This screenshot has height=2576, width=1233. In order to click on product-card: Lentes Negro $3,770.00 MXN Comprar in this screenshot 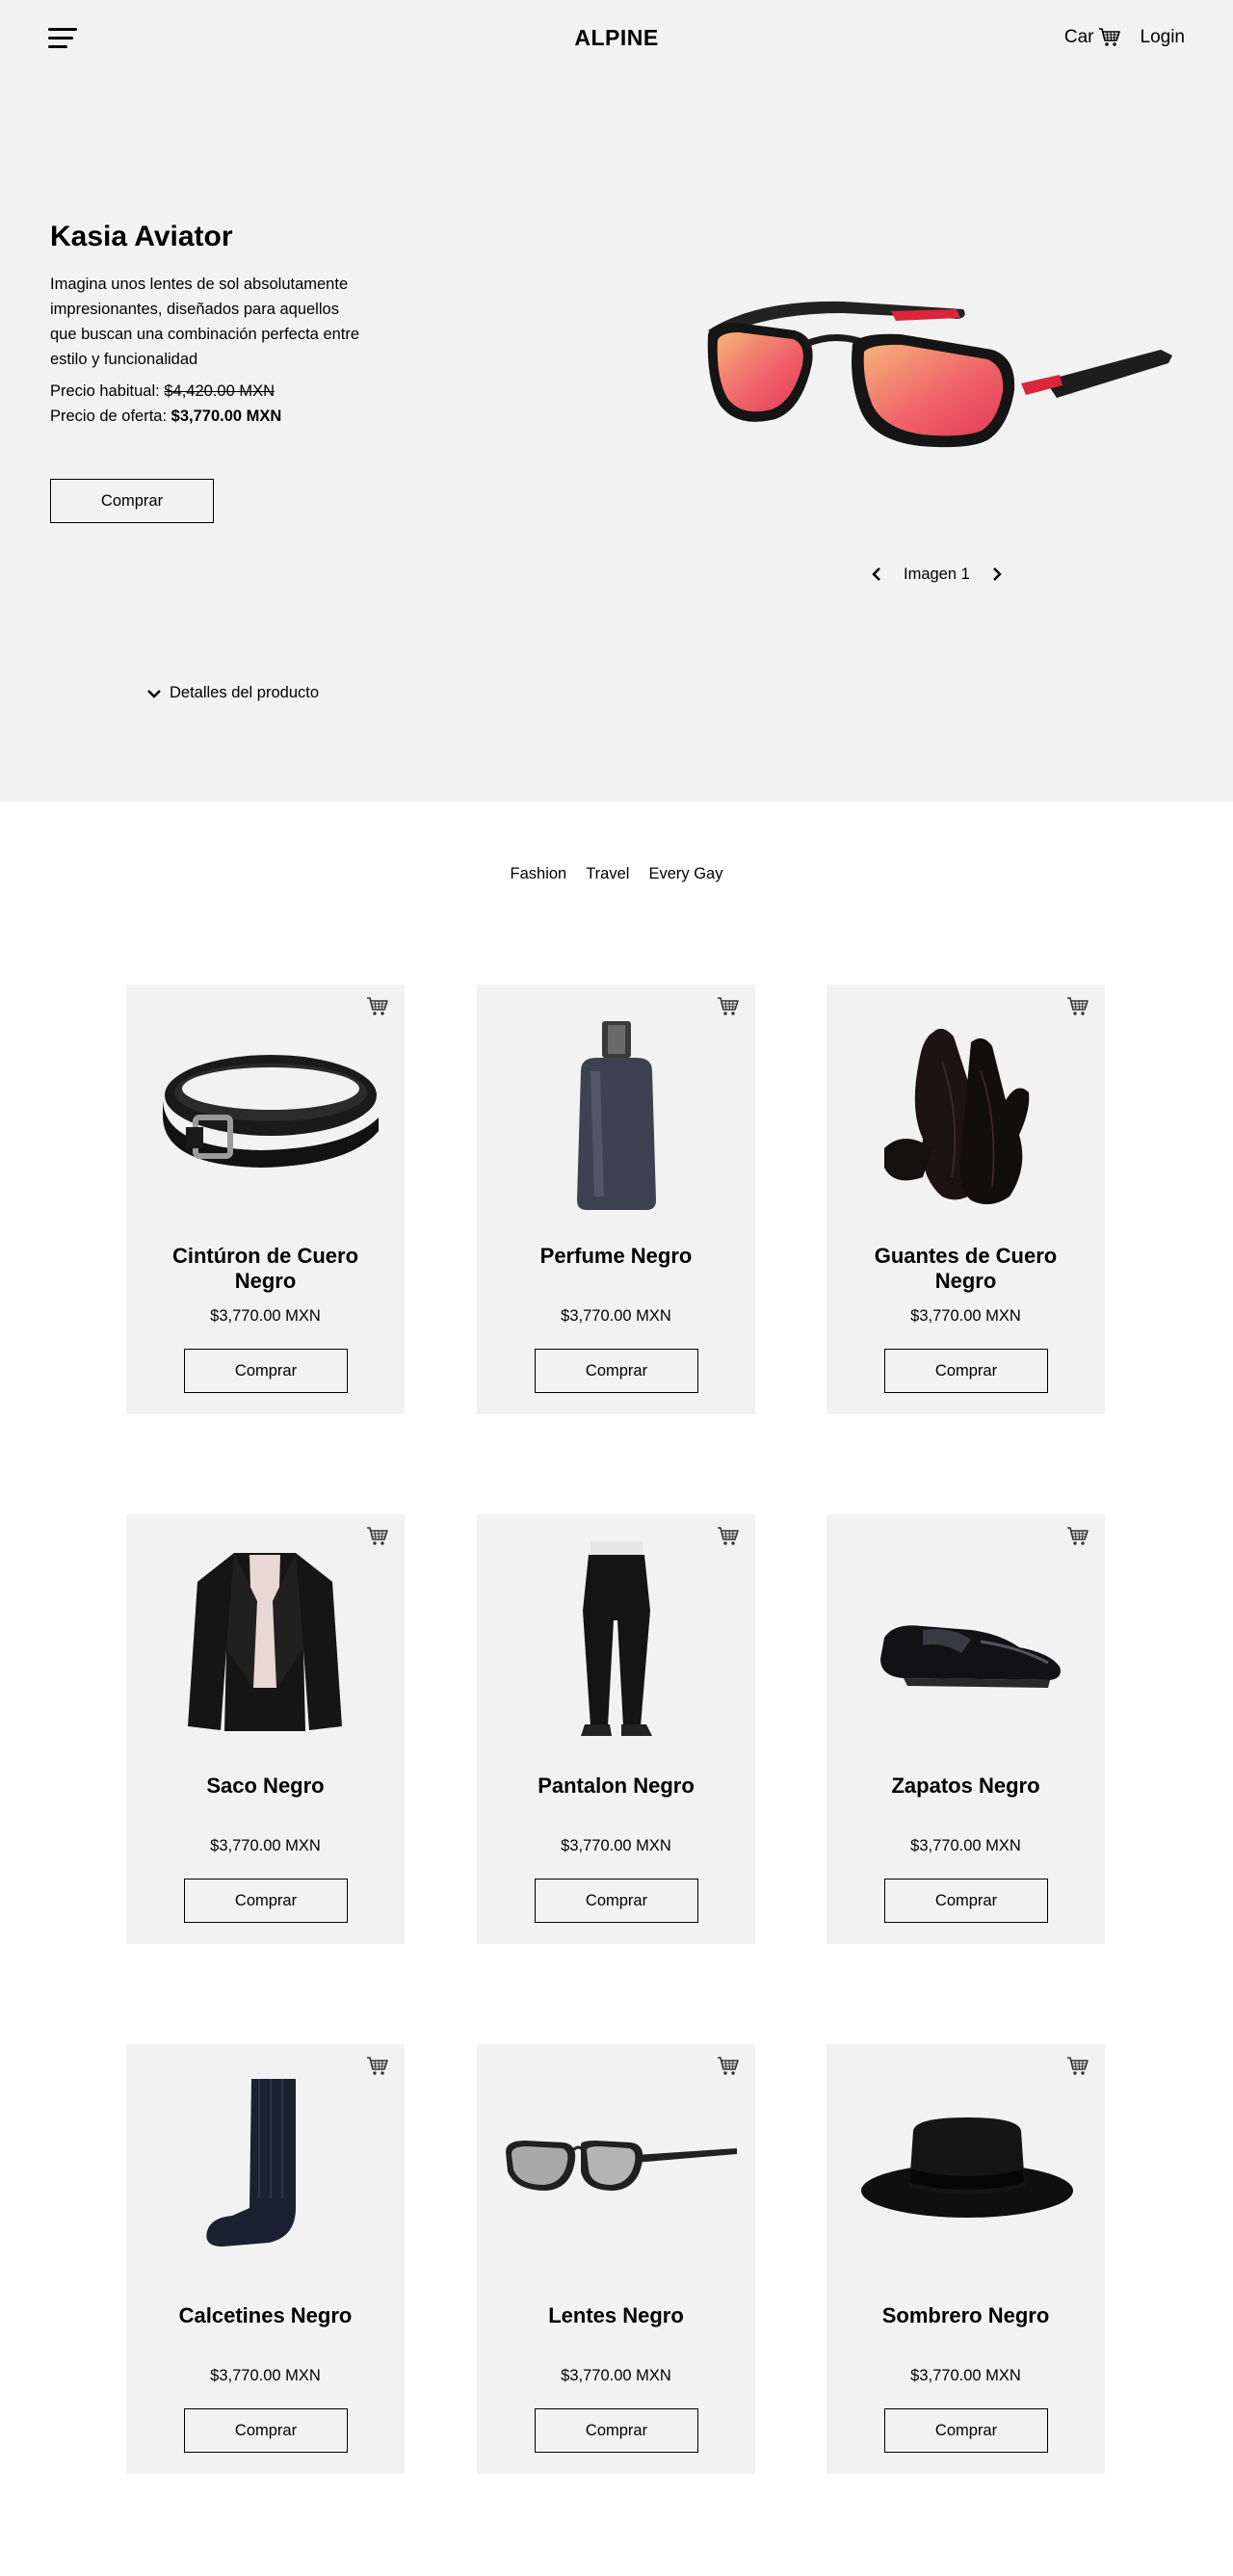, I will do `click(616, 2259)`.